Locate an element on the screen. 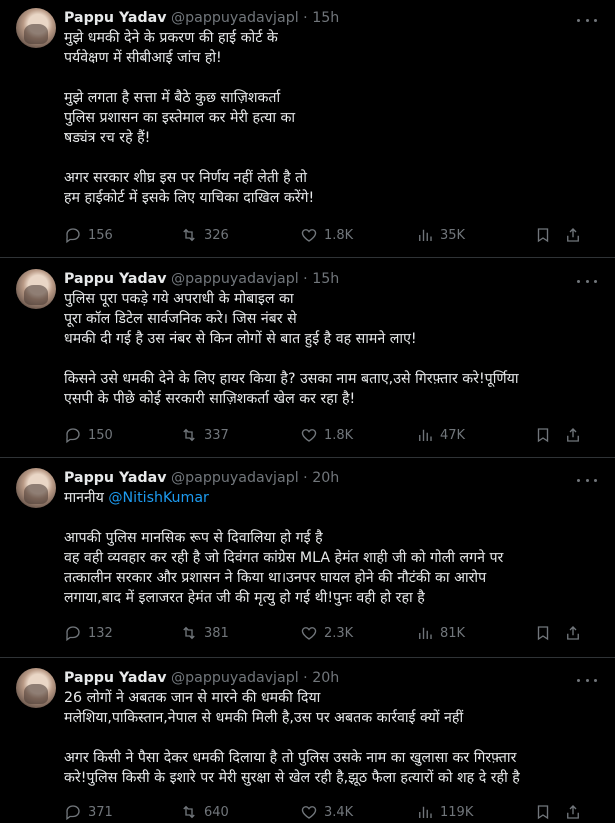  like-button: 2.3K is located at coordinates (326, 633).